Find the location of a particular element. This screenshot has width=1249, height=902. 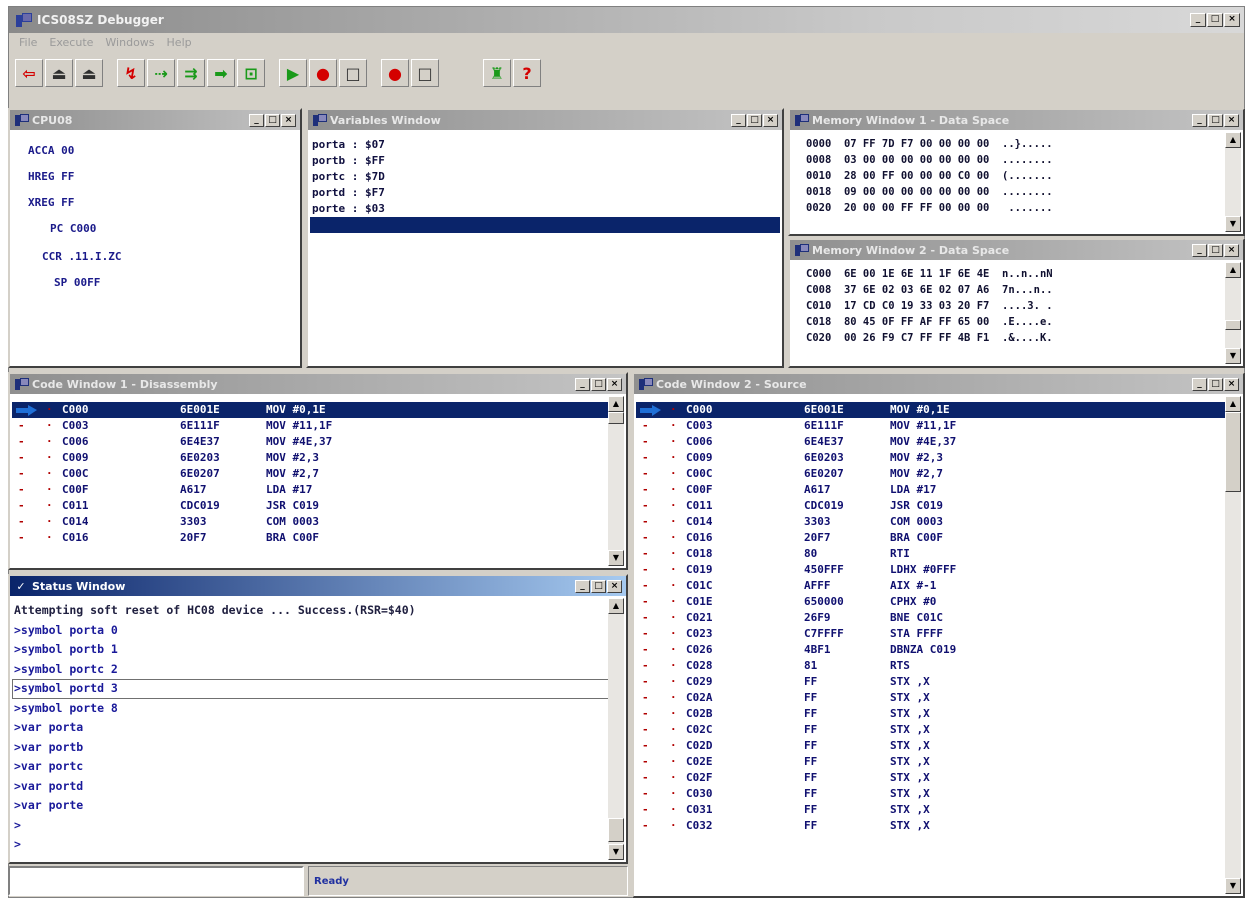

variable-row-porta: porta : $07 is located at coordinates (545, 145).